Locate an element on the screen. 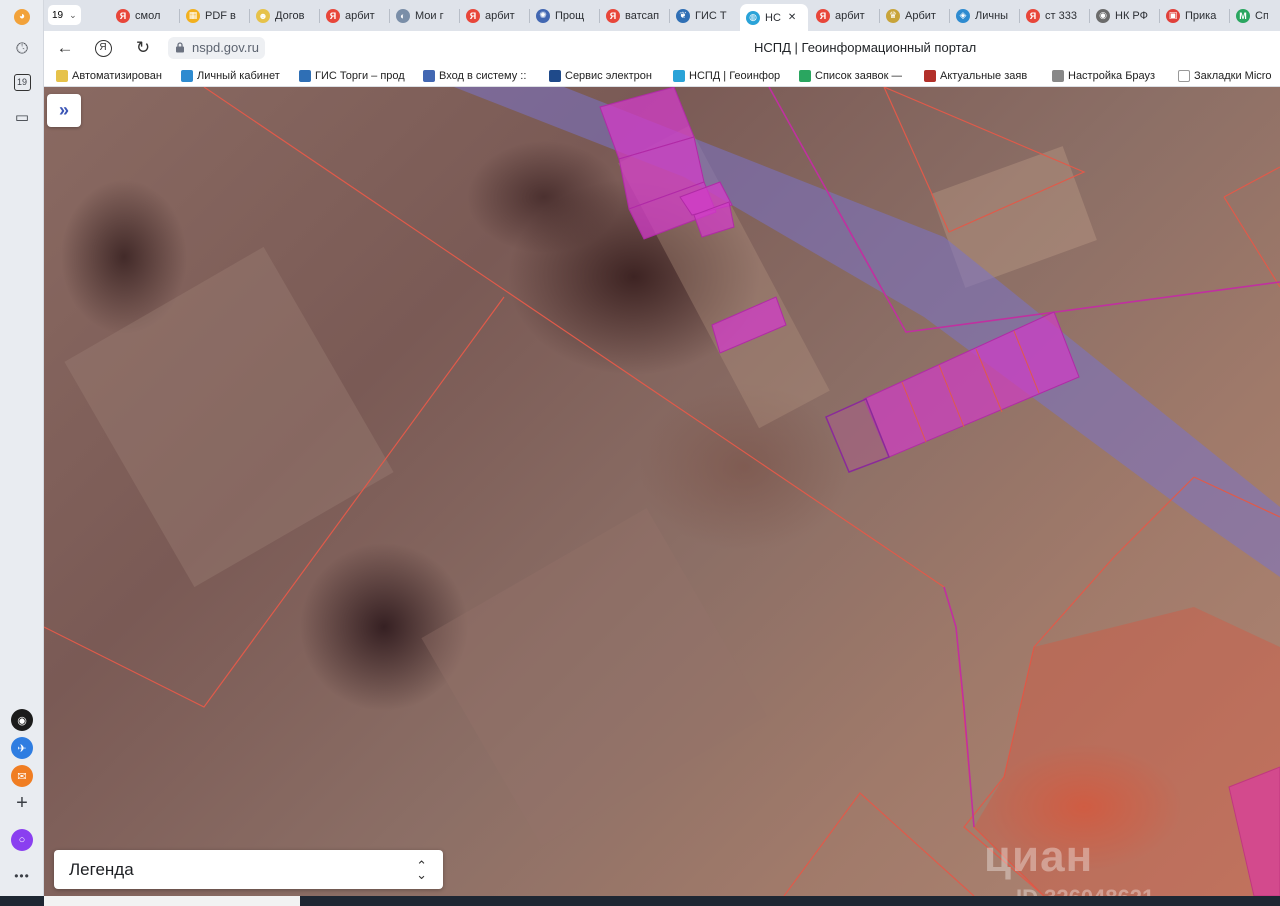 This screenshot has height=906, width=1280. bookmark-label: ГИС Торги – прод is located at coordinates (360, 76).